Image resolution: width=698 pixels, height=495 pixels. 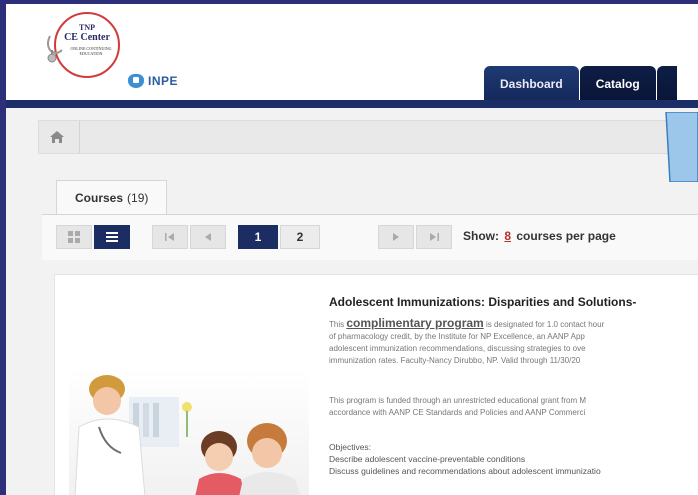 I want to click on nav-tab-next, so click(x=666, y=84).